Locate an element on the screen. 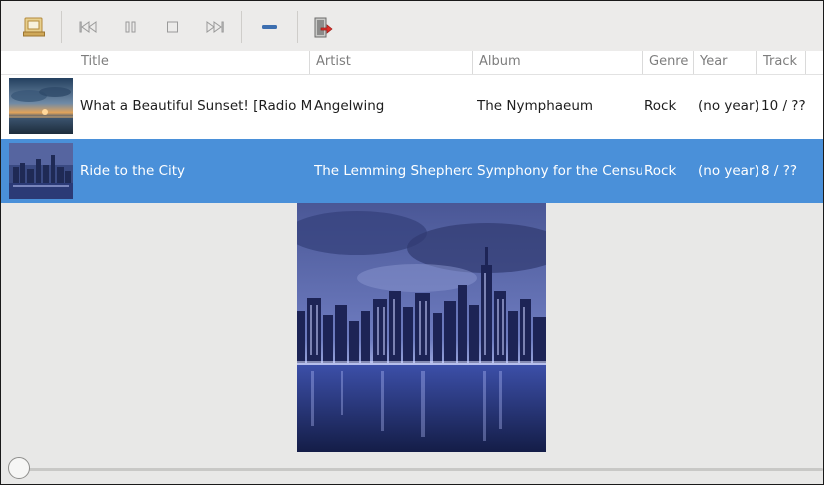 This screenshot has width=824, height=485. city-thumbnail is located at coordinates (41, 171).